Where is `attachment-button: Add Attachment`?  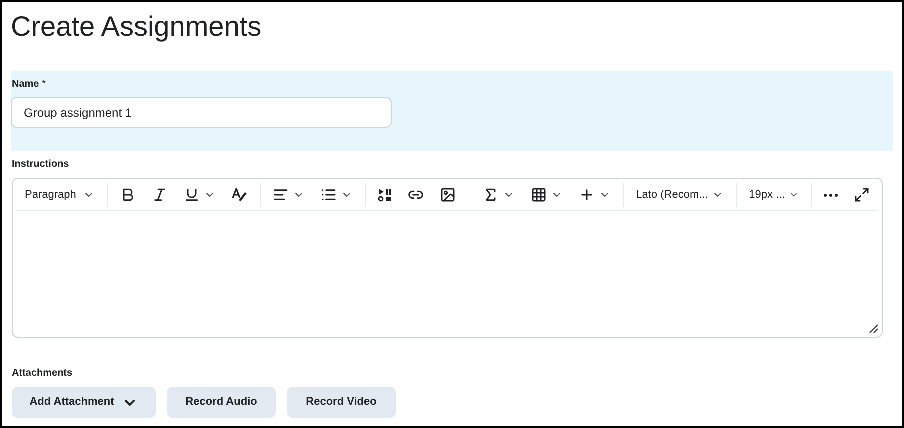 attachment-button: Add Attachment is located at coordinates (84, 402).